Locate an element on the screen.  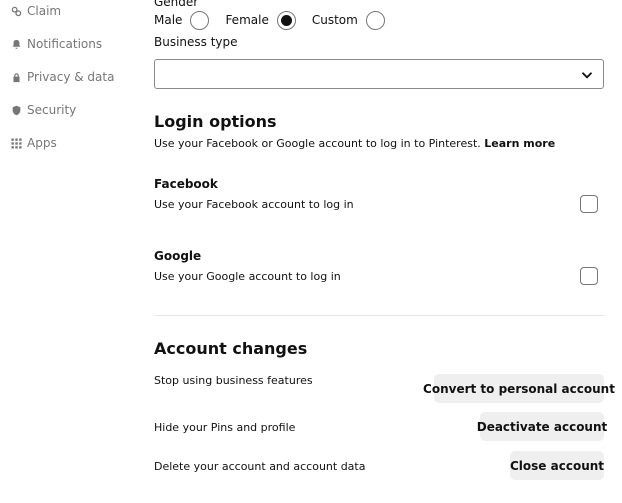
facebook-heading: Facebook is located at coordinates (186, 184).